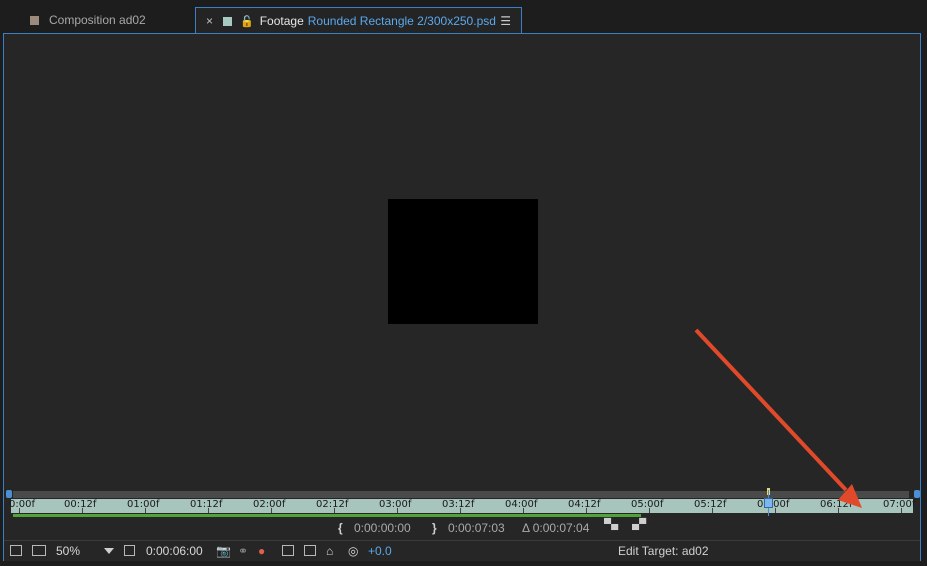 The height and width of the screenshot is (566, 927). What do you see at coordinates (505, 21) in the screenshot?
I see `panel-menu-icon: ☰` at bounding box center [505, 21].